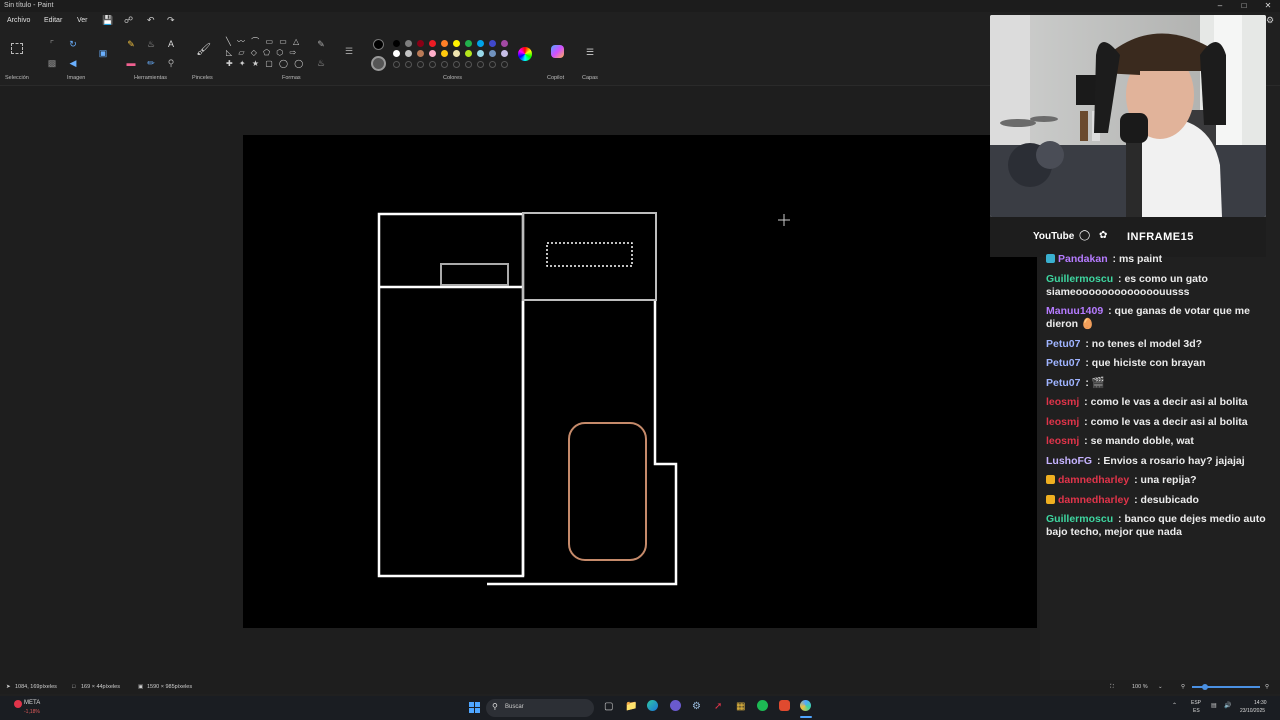 This screenshot has width=1280, height=720. I want to click on outline-icon: ✎, so click(321, 44).